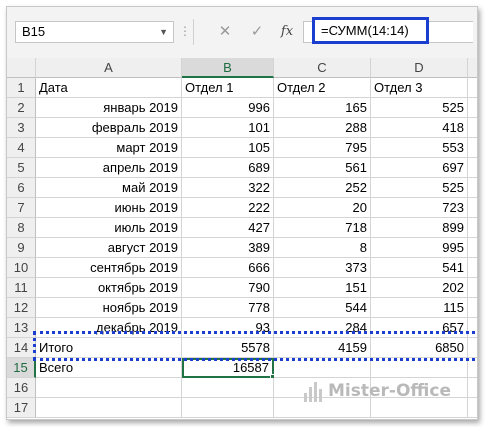 The image size is (487, 427). Describe the element at coordinates (21, 108) in the screenshot. I see `row-header: 2` at that location.